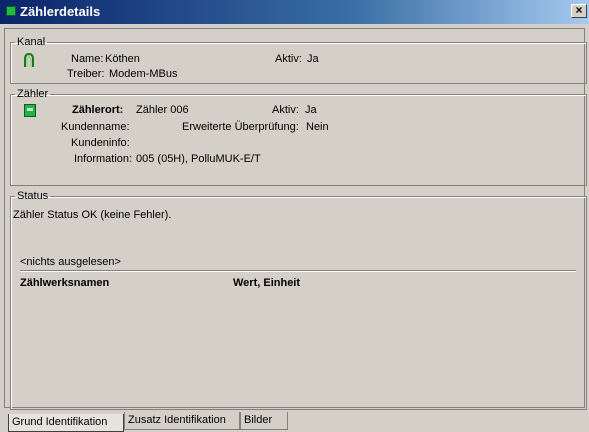 The height and width of the screenshot is (432, 589). I want to click on close-button: ×, so click(579, 11).